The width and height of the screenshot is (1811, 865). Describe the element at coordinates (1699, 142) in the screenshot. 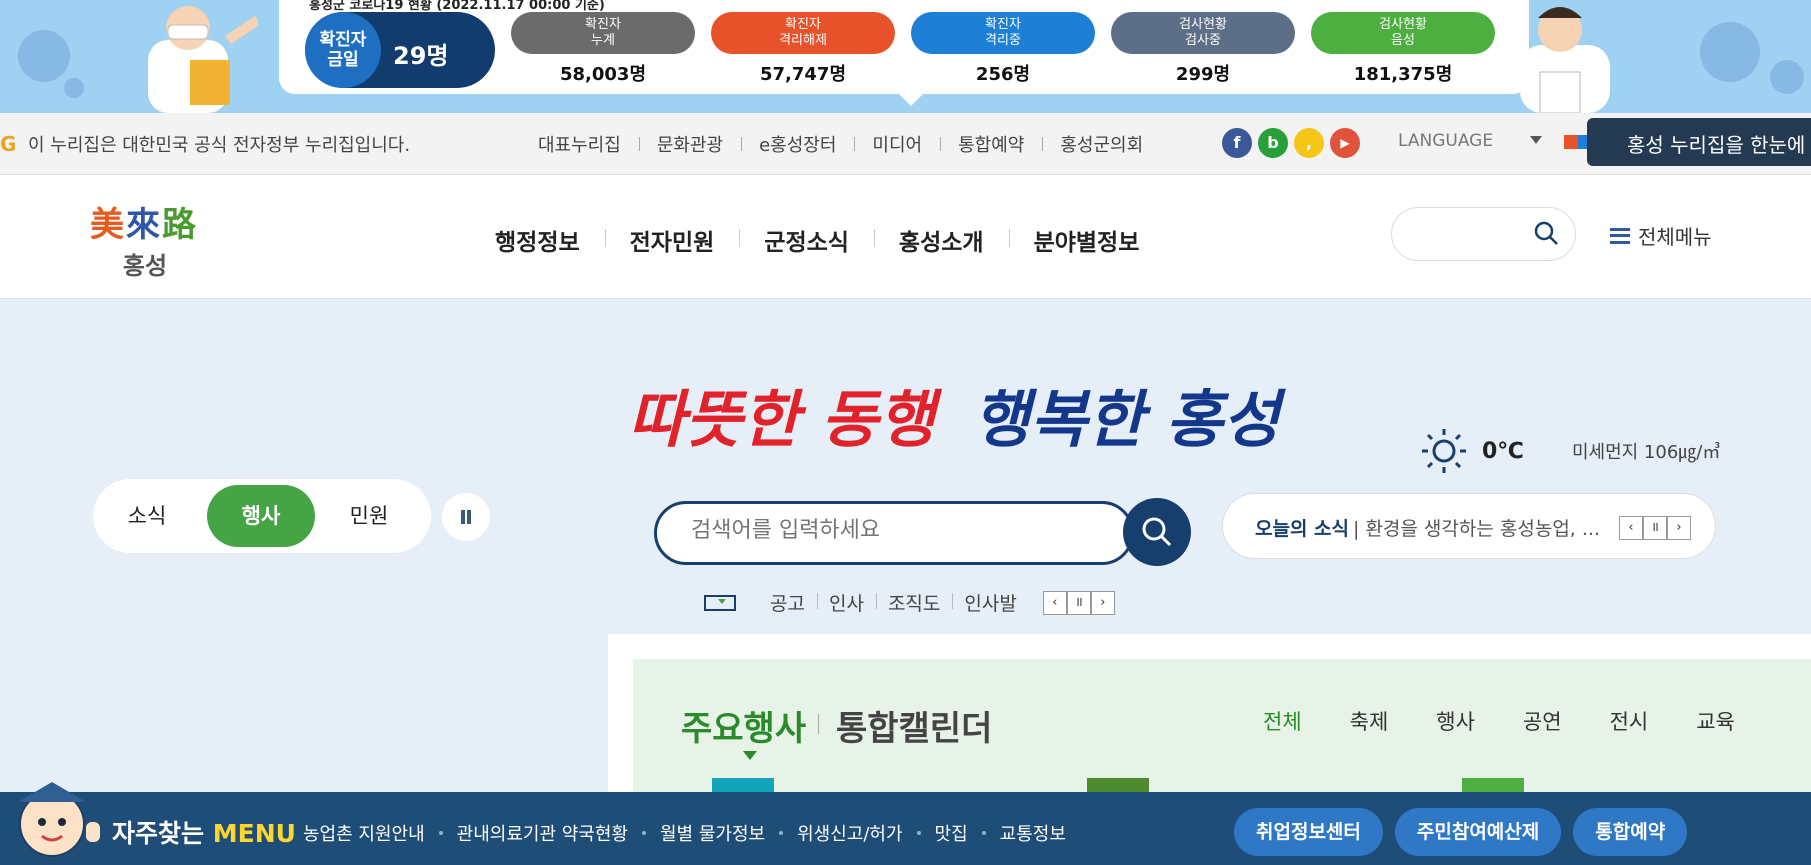

I see `hongsung-overview-button: 홍성 누리집을 한눈에` at that location.